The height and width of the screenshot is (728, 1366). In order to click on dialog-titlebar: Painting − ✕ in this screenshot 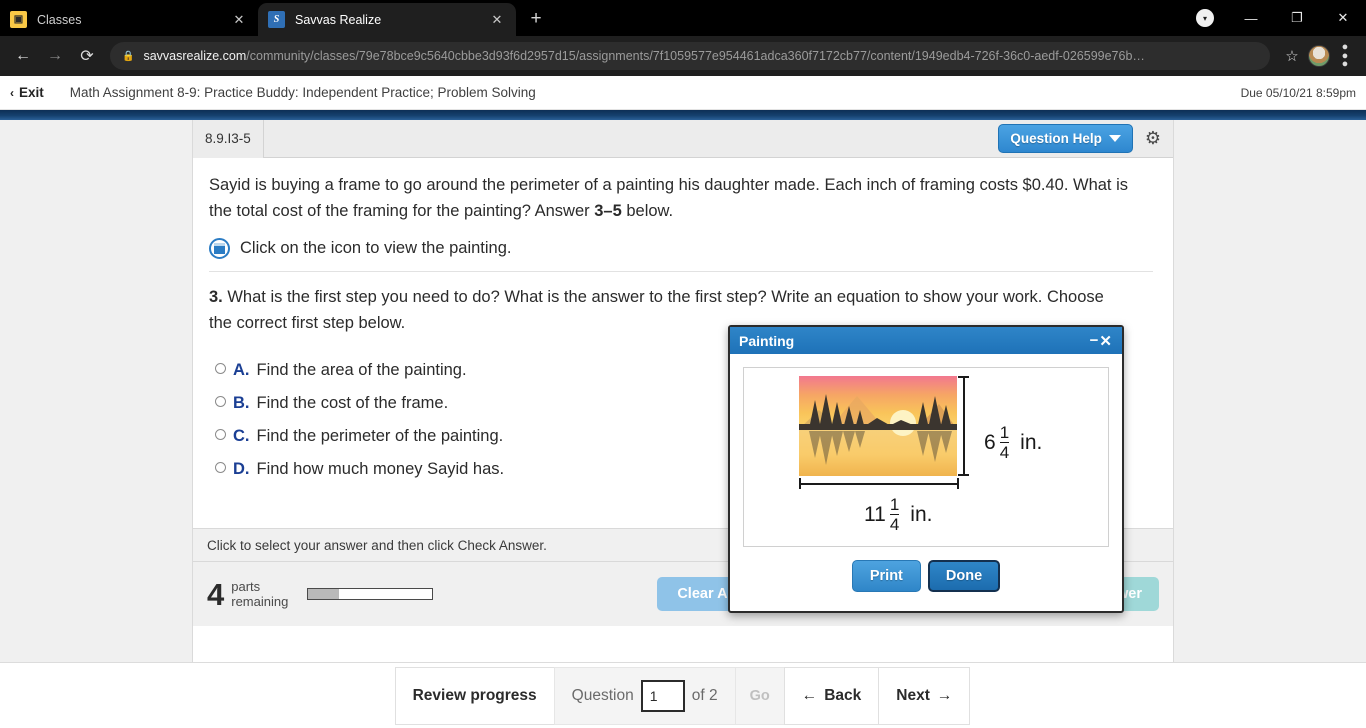, I will do `click(926, 340)`.